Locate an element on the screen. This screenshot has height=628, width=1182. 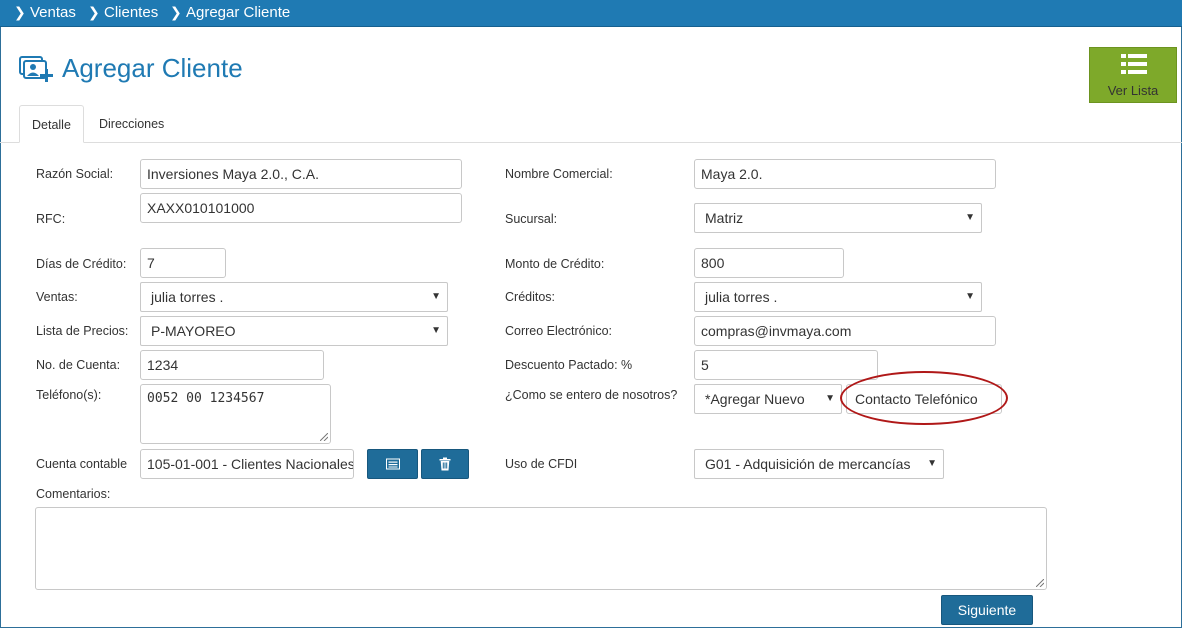
nombre-comercial-label: Nombre Comercial: is located at coordinates (559, 174).